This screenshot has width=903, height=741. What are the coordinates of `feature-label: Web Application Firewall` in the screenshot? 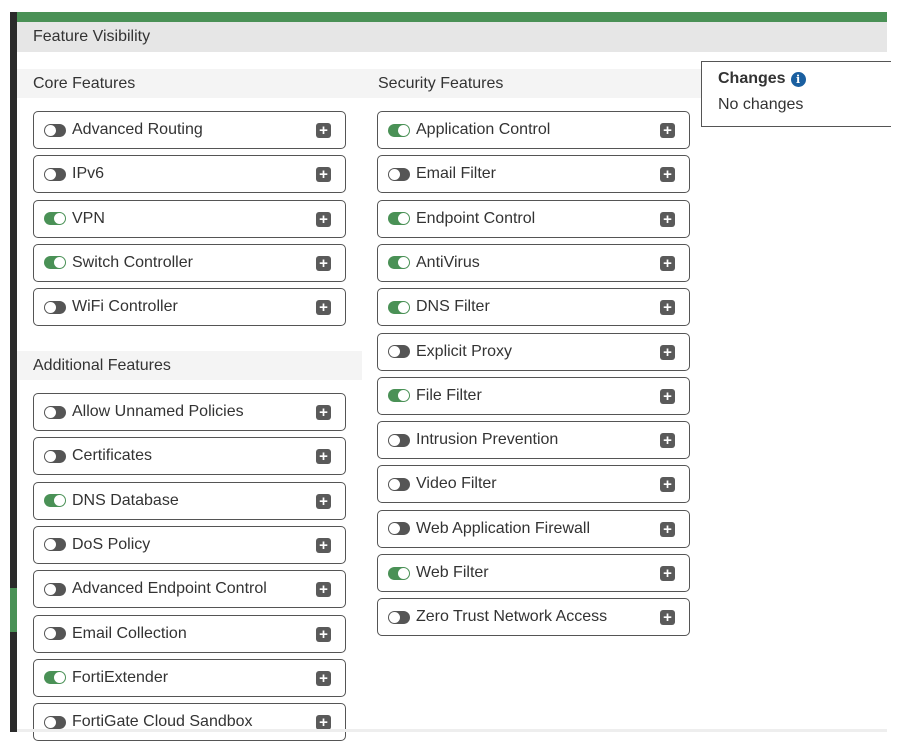 It's located at (503, 528).